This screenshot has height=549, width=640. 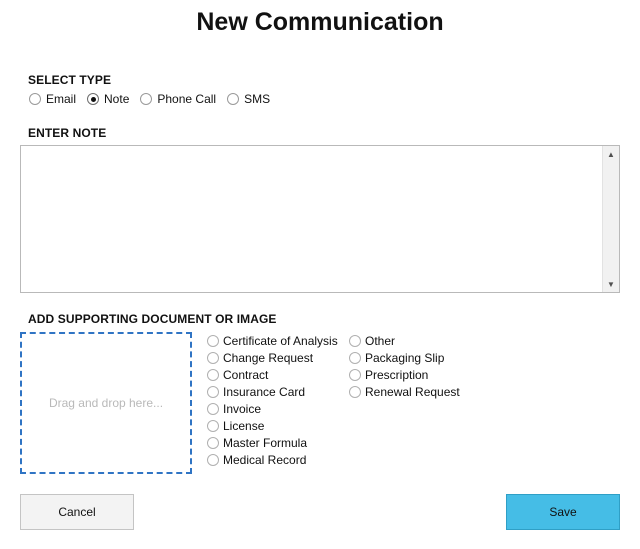 I want to click on doc-type-renewal-request: Renewal Request, so click(x=404, y=391).